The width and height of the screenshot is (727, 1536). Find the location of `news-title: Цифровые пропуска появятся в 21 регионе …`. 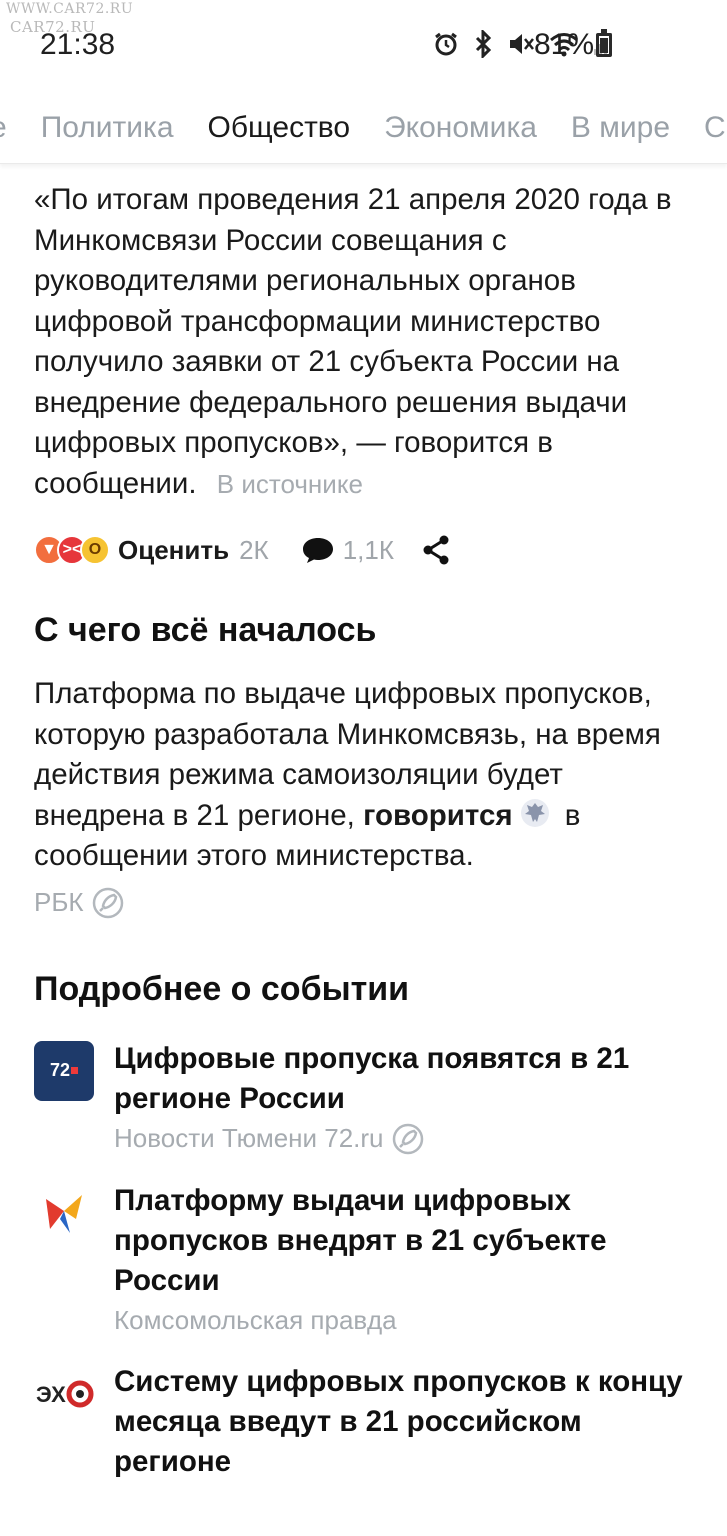

news-title: Цифровые пропуска появятся в 21 регионе … is located at coordinates (404, 1079).